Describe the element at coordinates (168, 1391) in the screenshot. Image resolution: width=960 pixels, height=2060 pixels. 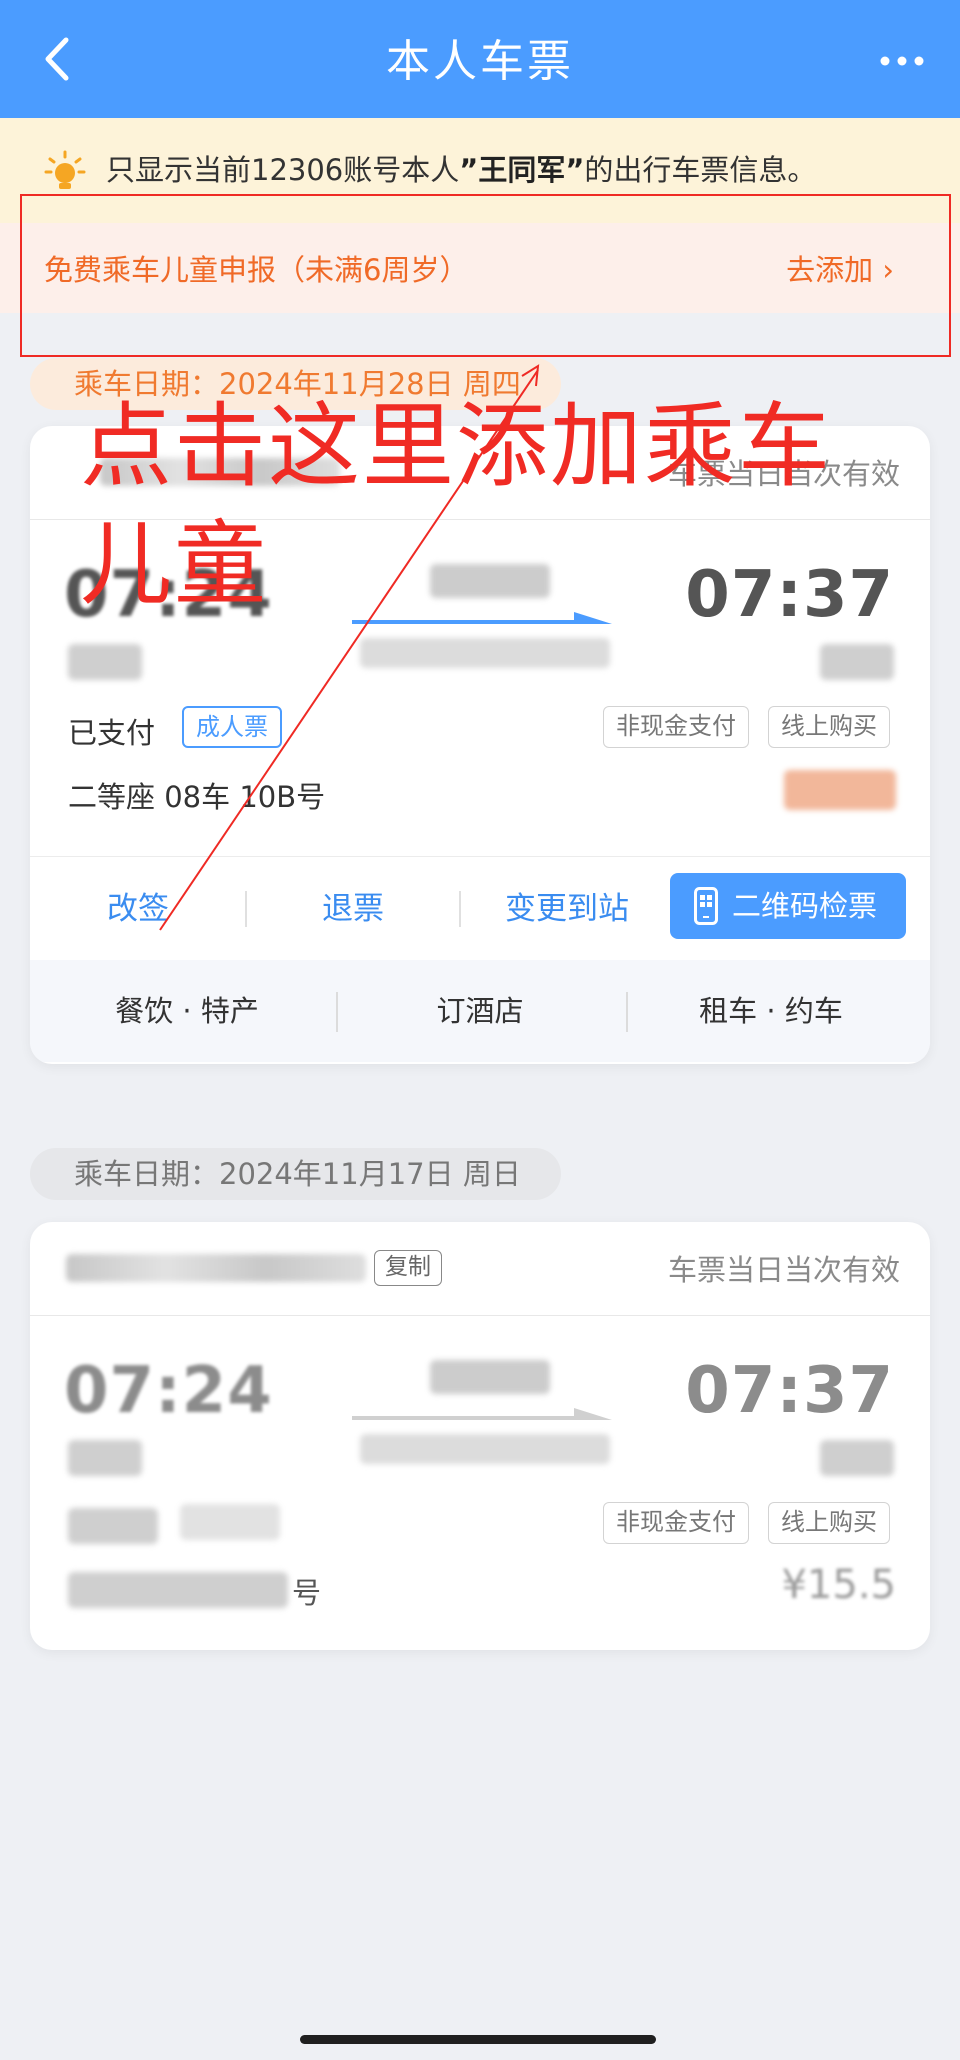
I see `departure-time: 07:24` at that location.